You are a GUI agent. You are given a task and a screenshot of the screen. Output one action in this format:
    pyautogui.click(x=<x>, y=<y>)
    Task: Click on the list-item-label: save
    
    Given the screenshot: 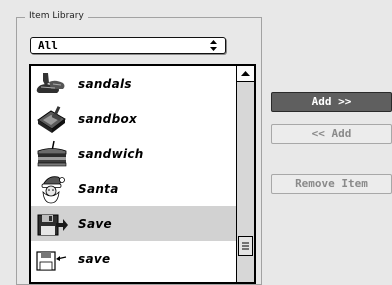 What is the action you would take?
    pyautogui.click(x=94, y=259)
    